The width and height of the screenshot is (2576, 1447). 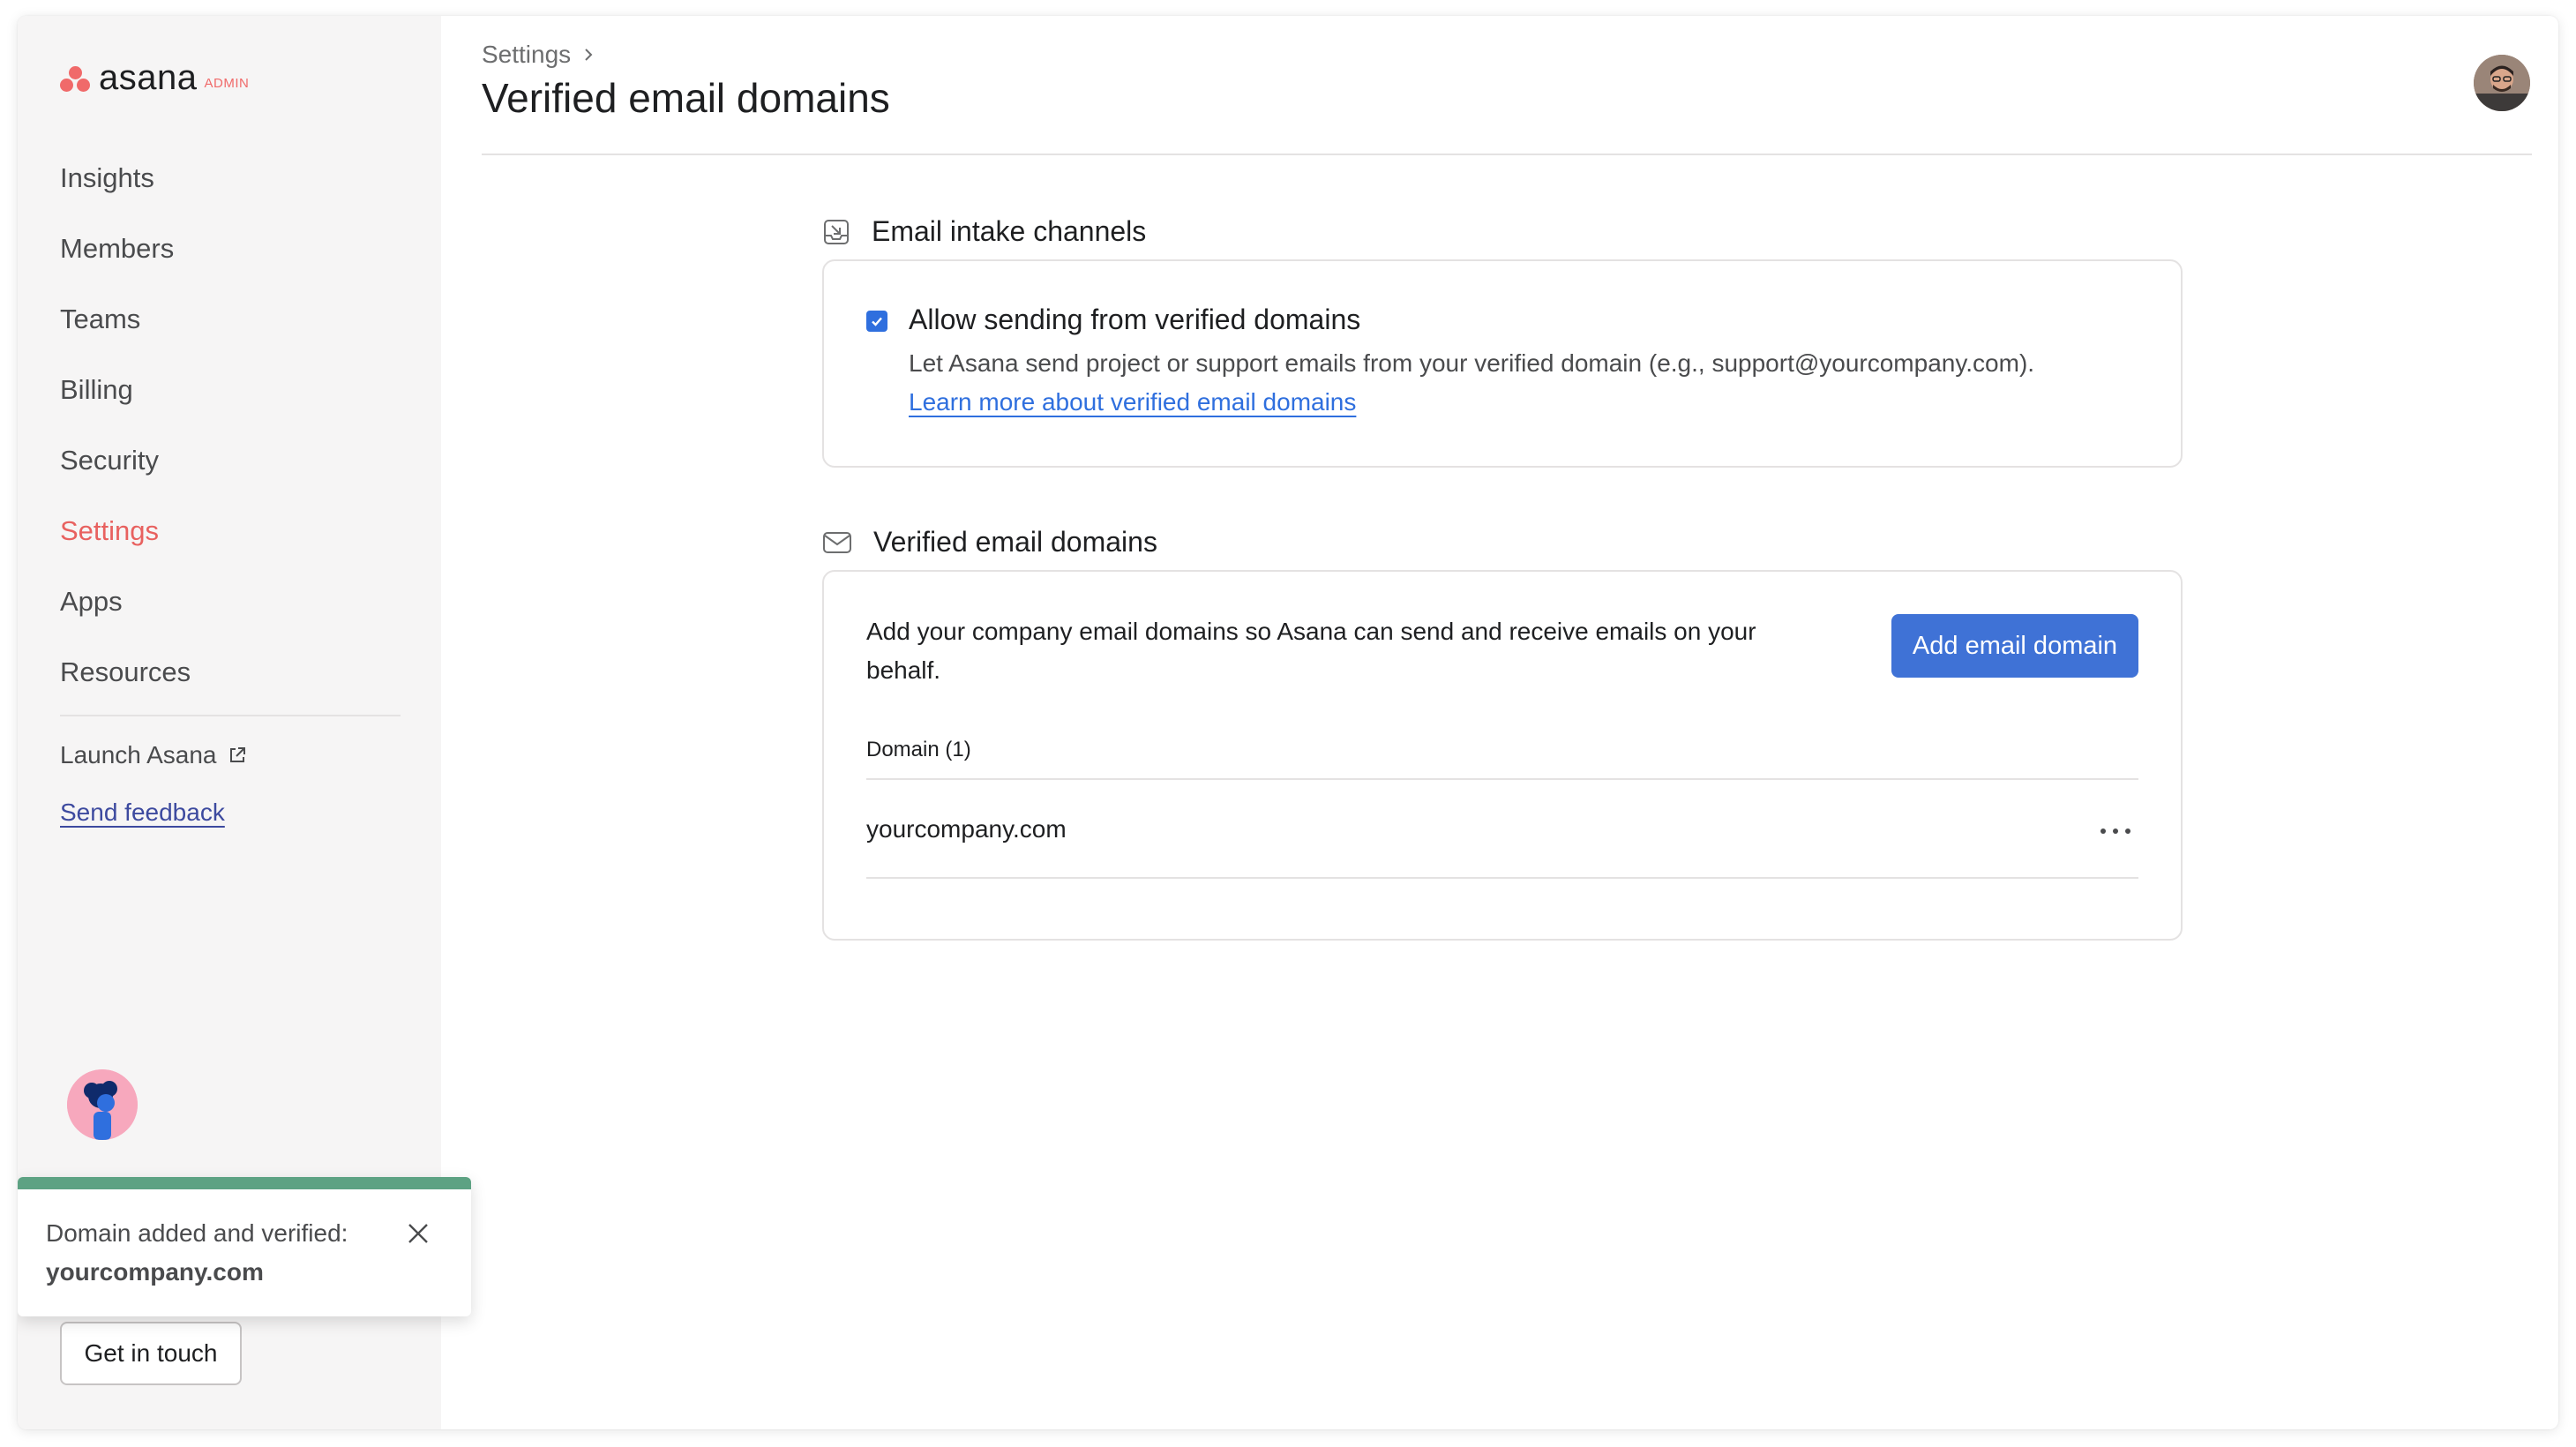 What do you see at coordinates (227, 84) in the screenshot?
I see `admin-badge: ADMIN` at bounding box center [227, 84].